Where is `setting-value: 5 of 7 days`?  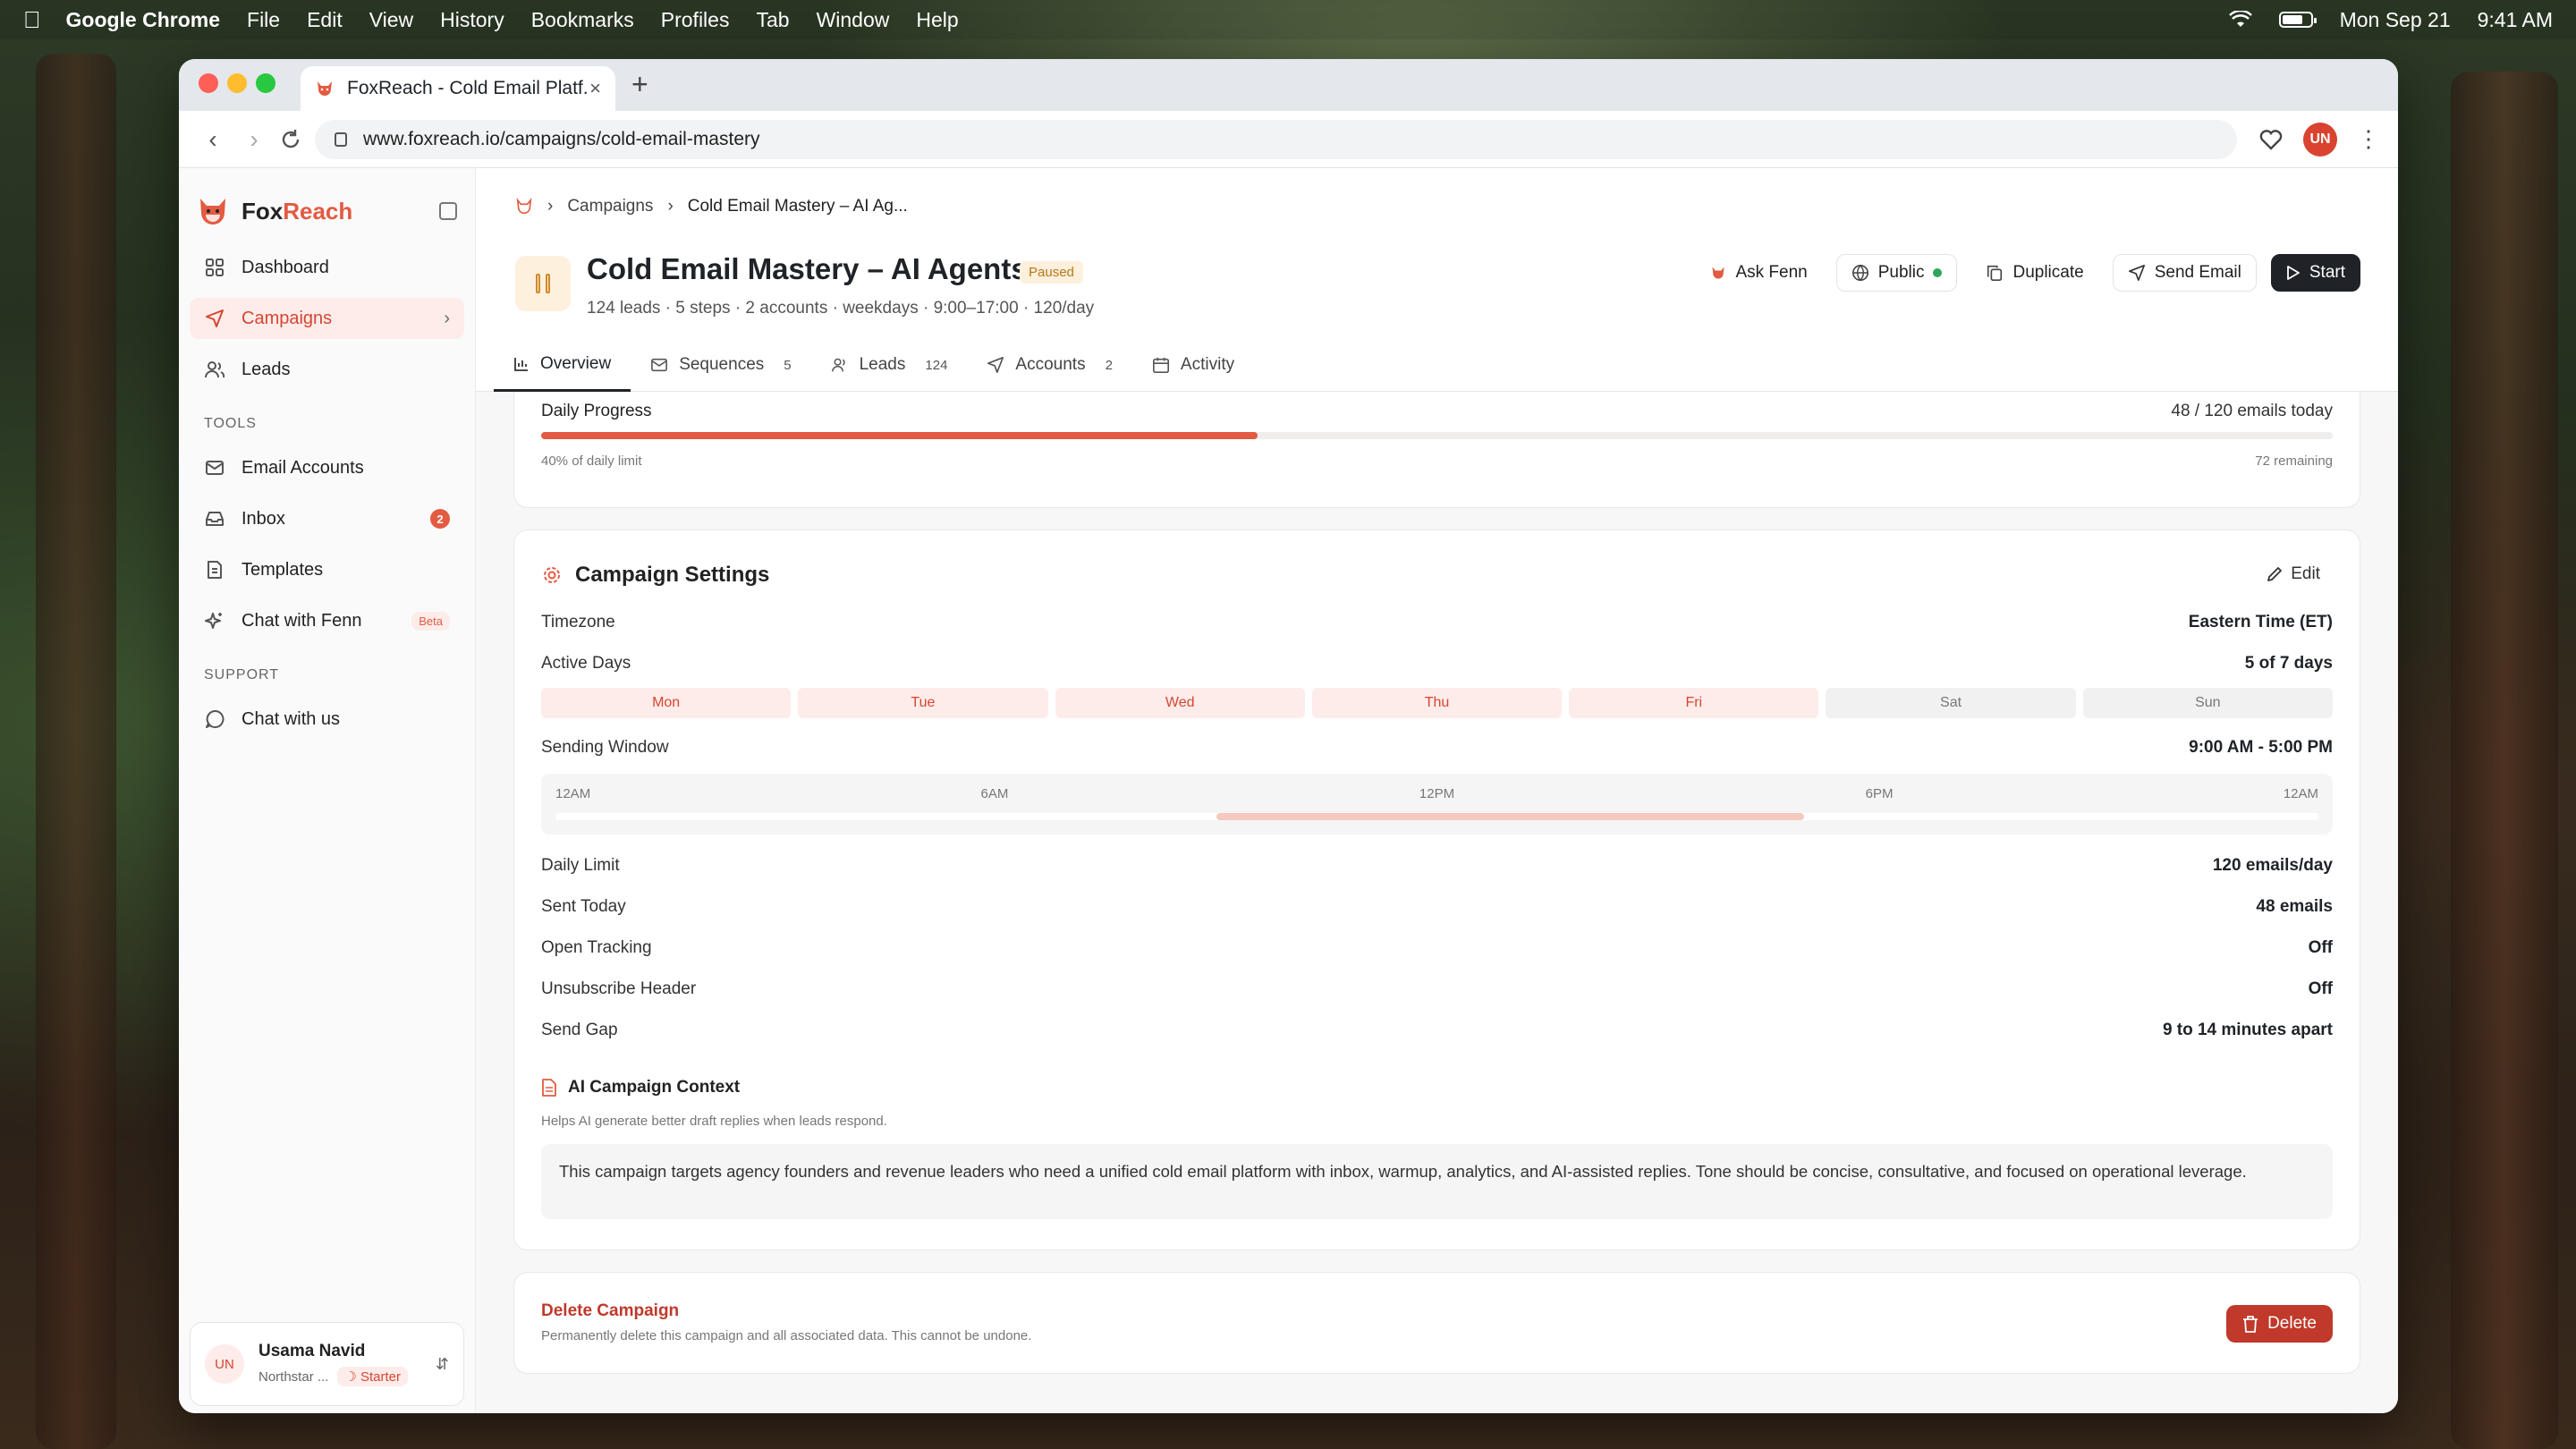
setting-value: 5 of 7 days is located at coordinates (2288, 663).